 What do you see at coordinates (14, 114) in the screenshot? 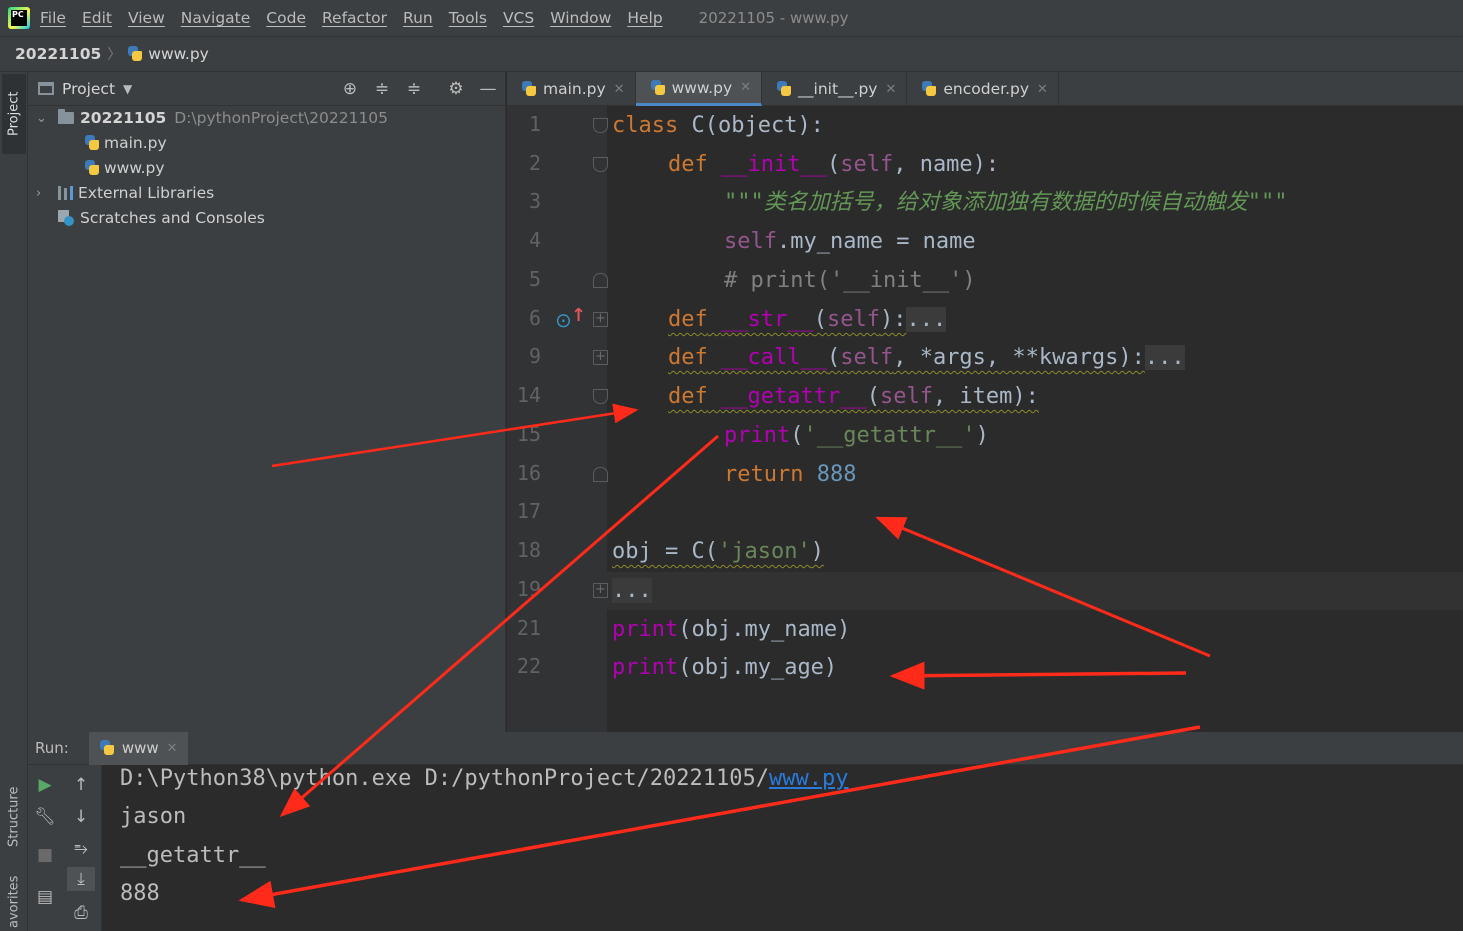
I see `project-tool-tab: Project` at bounding box center [14, 114].